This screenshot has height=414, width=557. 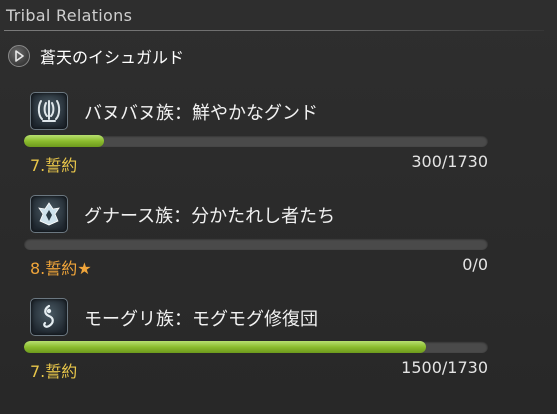 I want to click on gnath-emblem-icon, so click(x=49, y=214).